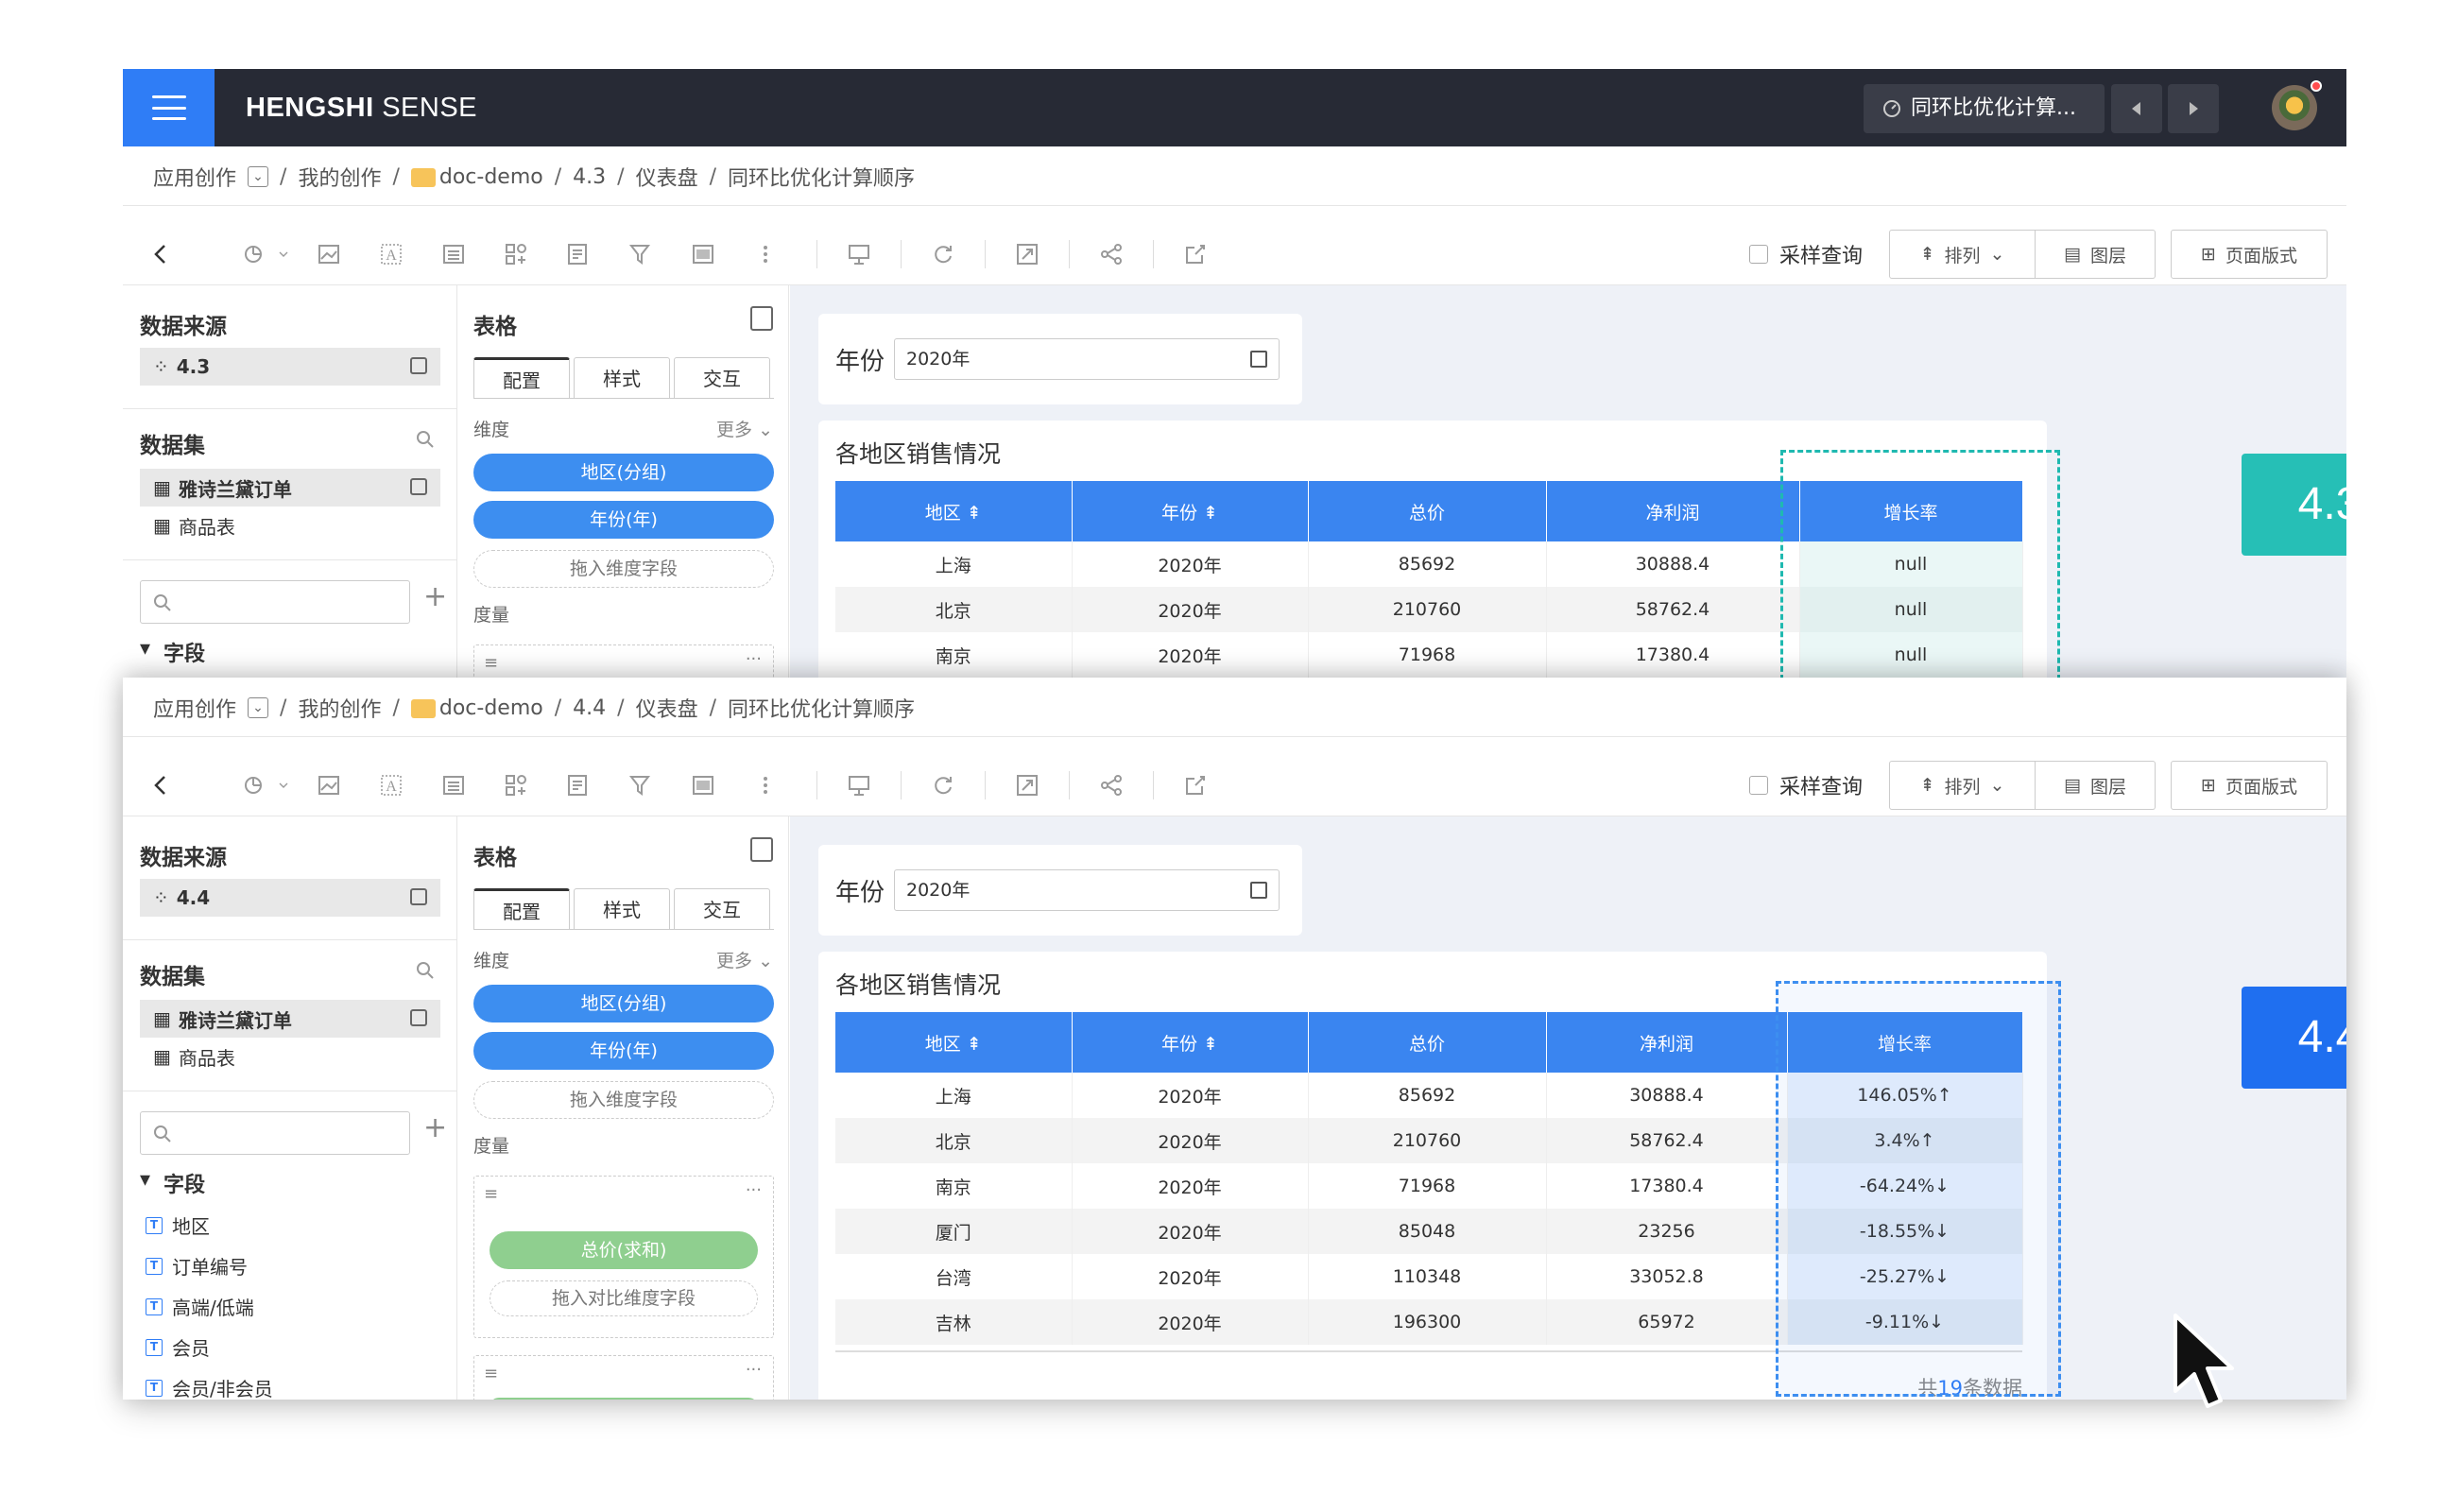 The height and width of the screenshot is (1512, 2457). I want to click on drop-compare-zone: 拖入对比维度字段, so click(624, 1298).